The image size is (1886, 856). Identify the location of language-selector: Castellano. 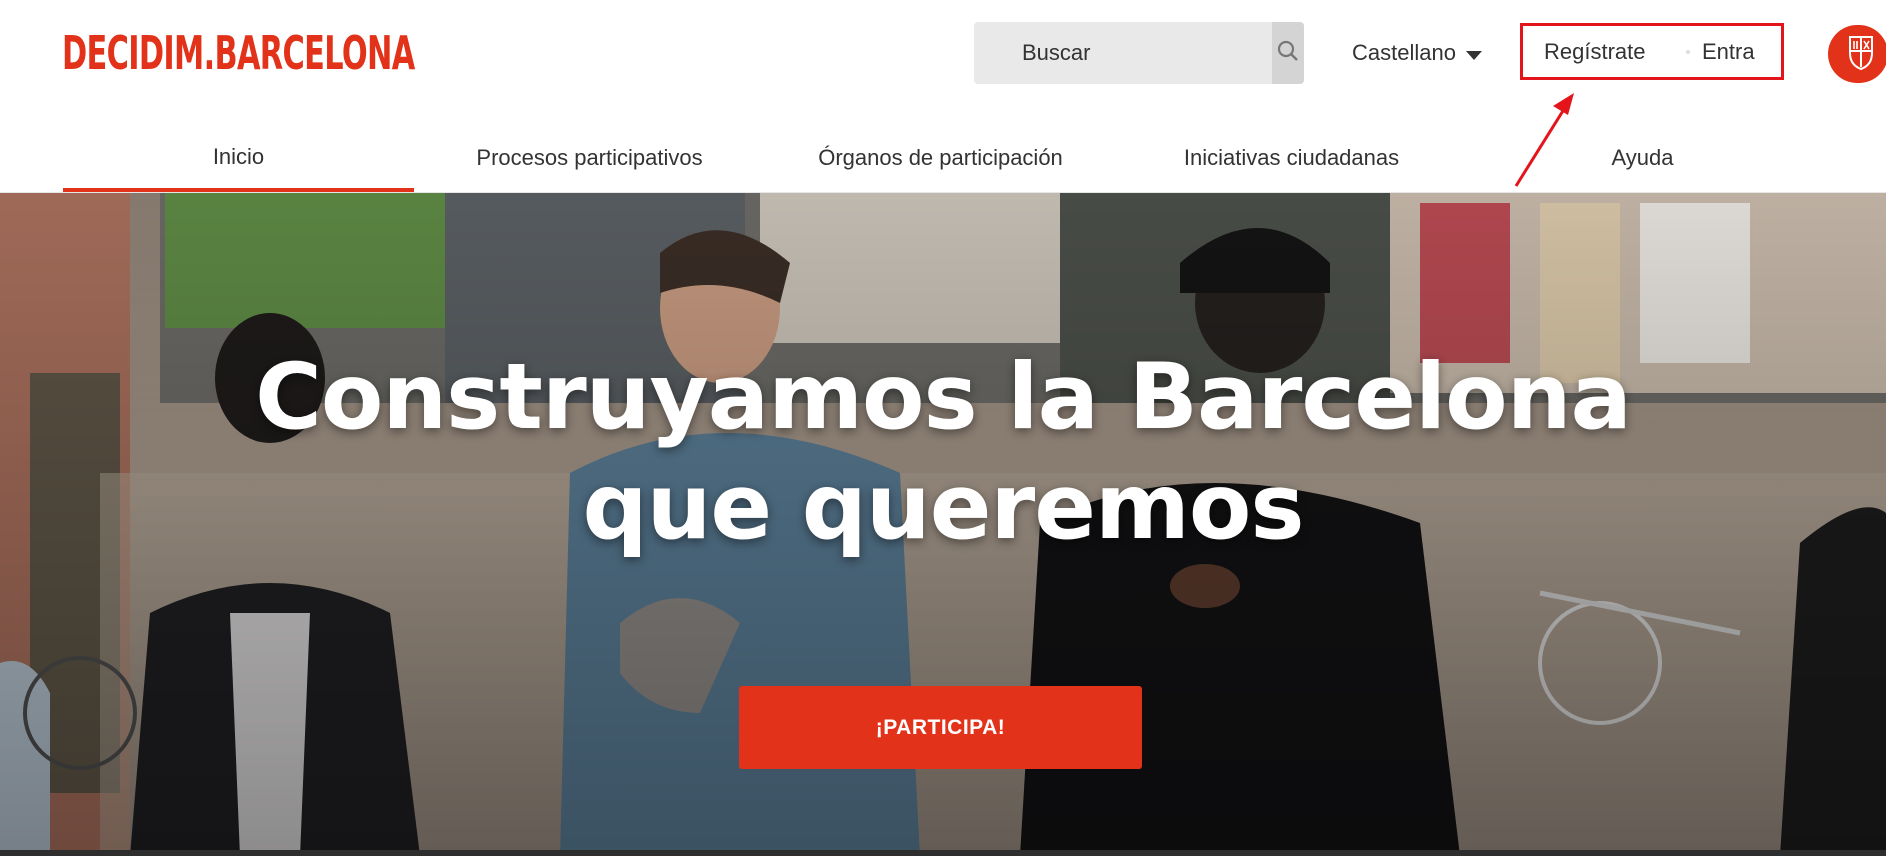
(1417, 53).